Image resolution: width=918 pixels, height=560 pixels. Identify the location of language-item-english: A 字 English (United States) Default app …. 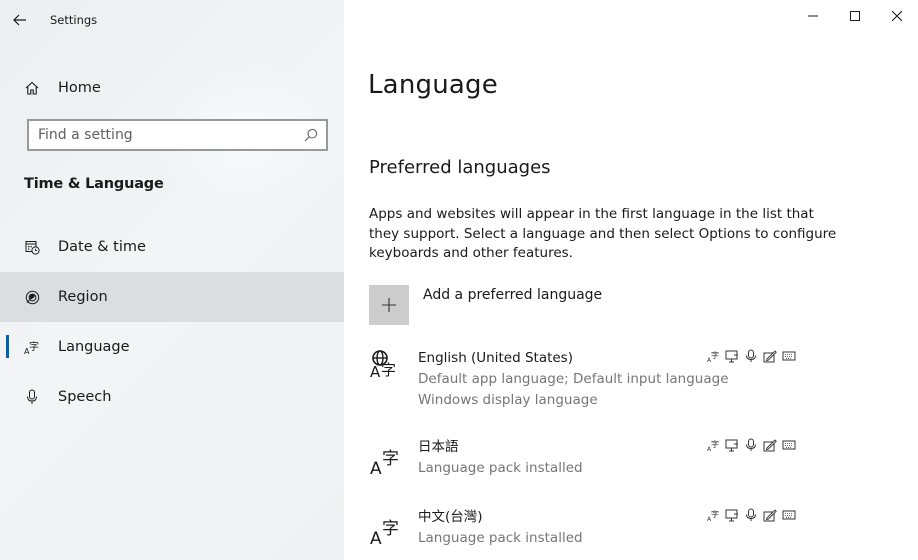
(609, 380).